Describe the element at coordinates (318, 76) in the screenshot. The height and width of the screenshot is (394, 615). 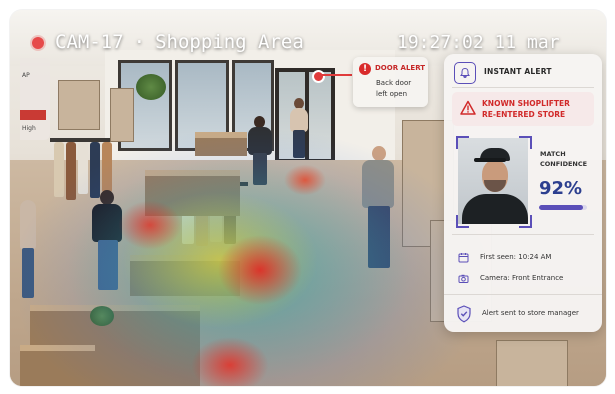
I see `door-alert-marker` at that location.